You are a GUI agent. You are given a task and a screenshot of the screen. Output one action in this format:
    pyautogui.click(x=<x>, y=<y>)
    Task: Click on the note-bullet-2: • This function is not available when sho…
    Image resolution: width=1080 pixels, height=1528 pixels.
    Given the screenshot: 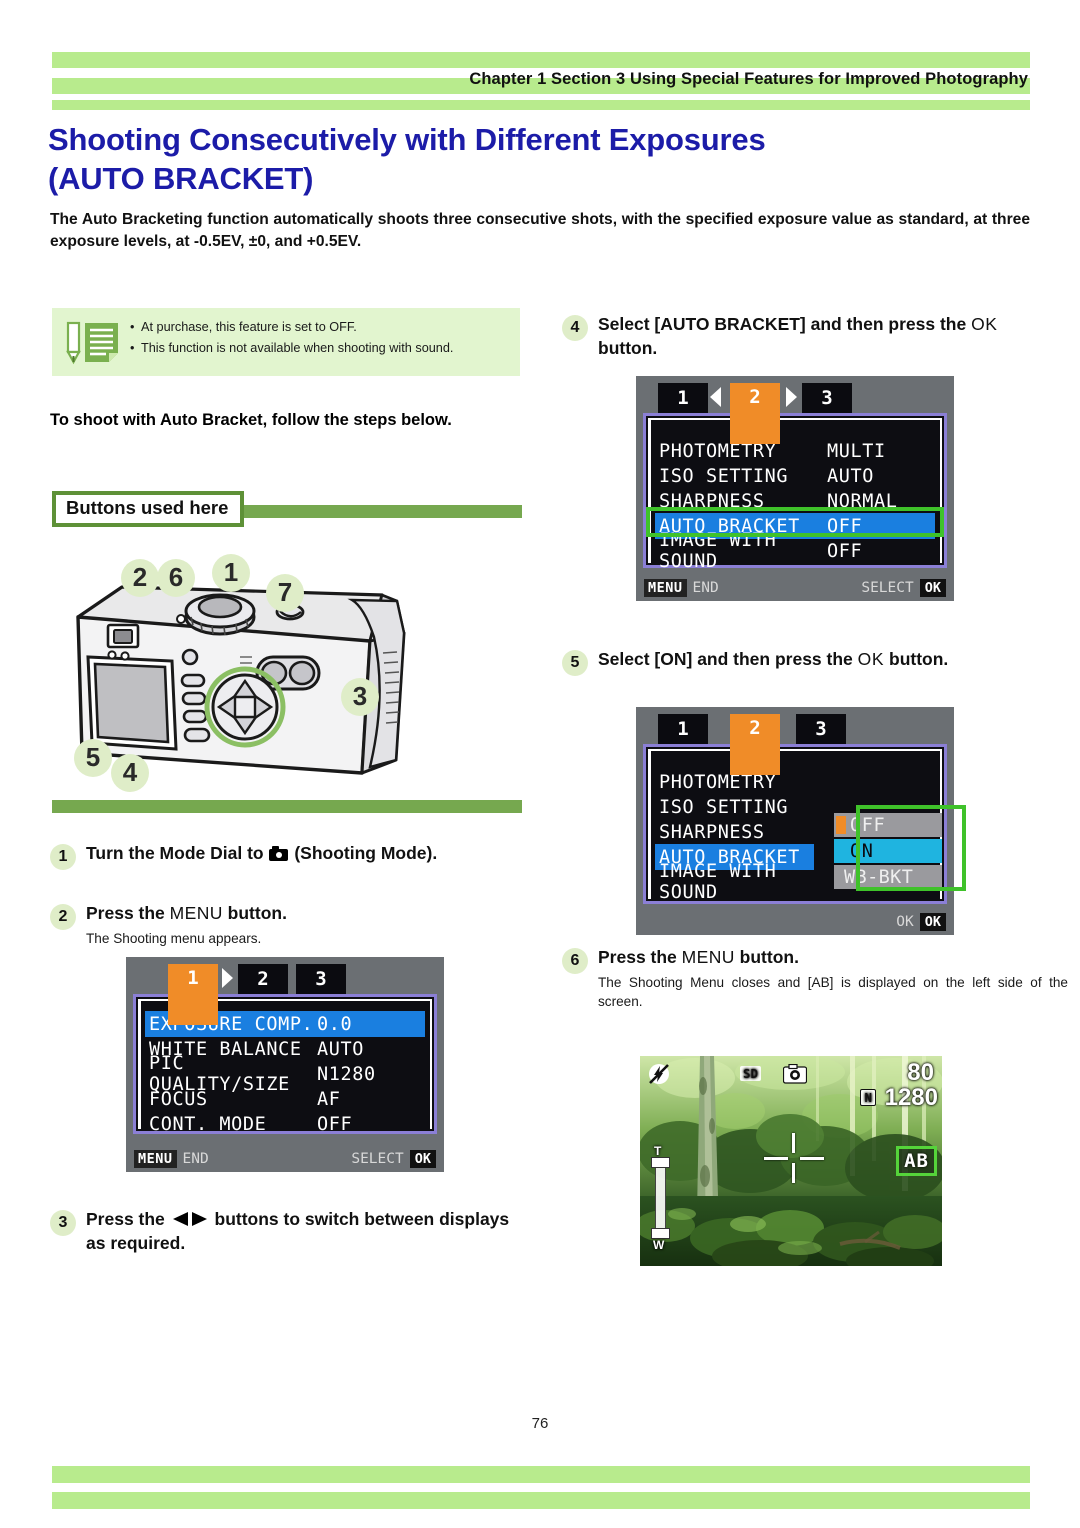 What is the action you would take?
    pyautogui.click(x=292, y=347)
    